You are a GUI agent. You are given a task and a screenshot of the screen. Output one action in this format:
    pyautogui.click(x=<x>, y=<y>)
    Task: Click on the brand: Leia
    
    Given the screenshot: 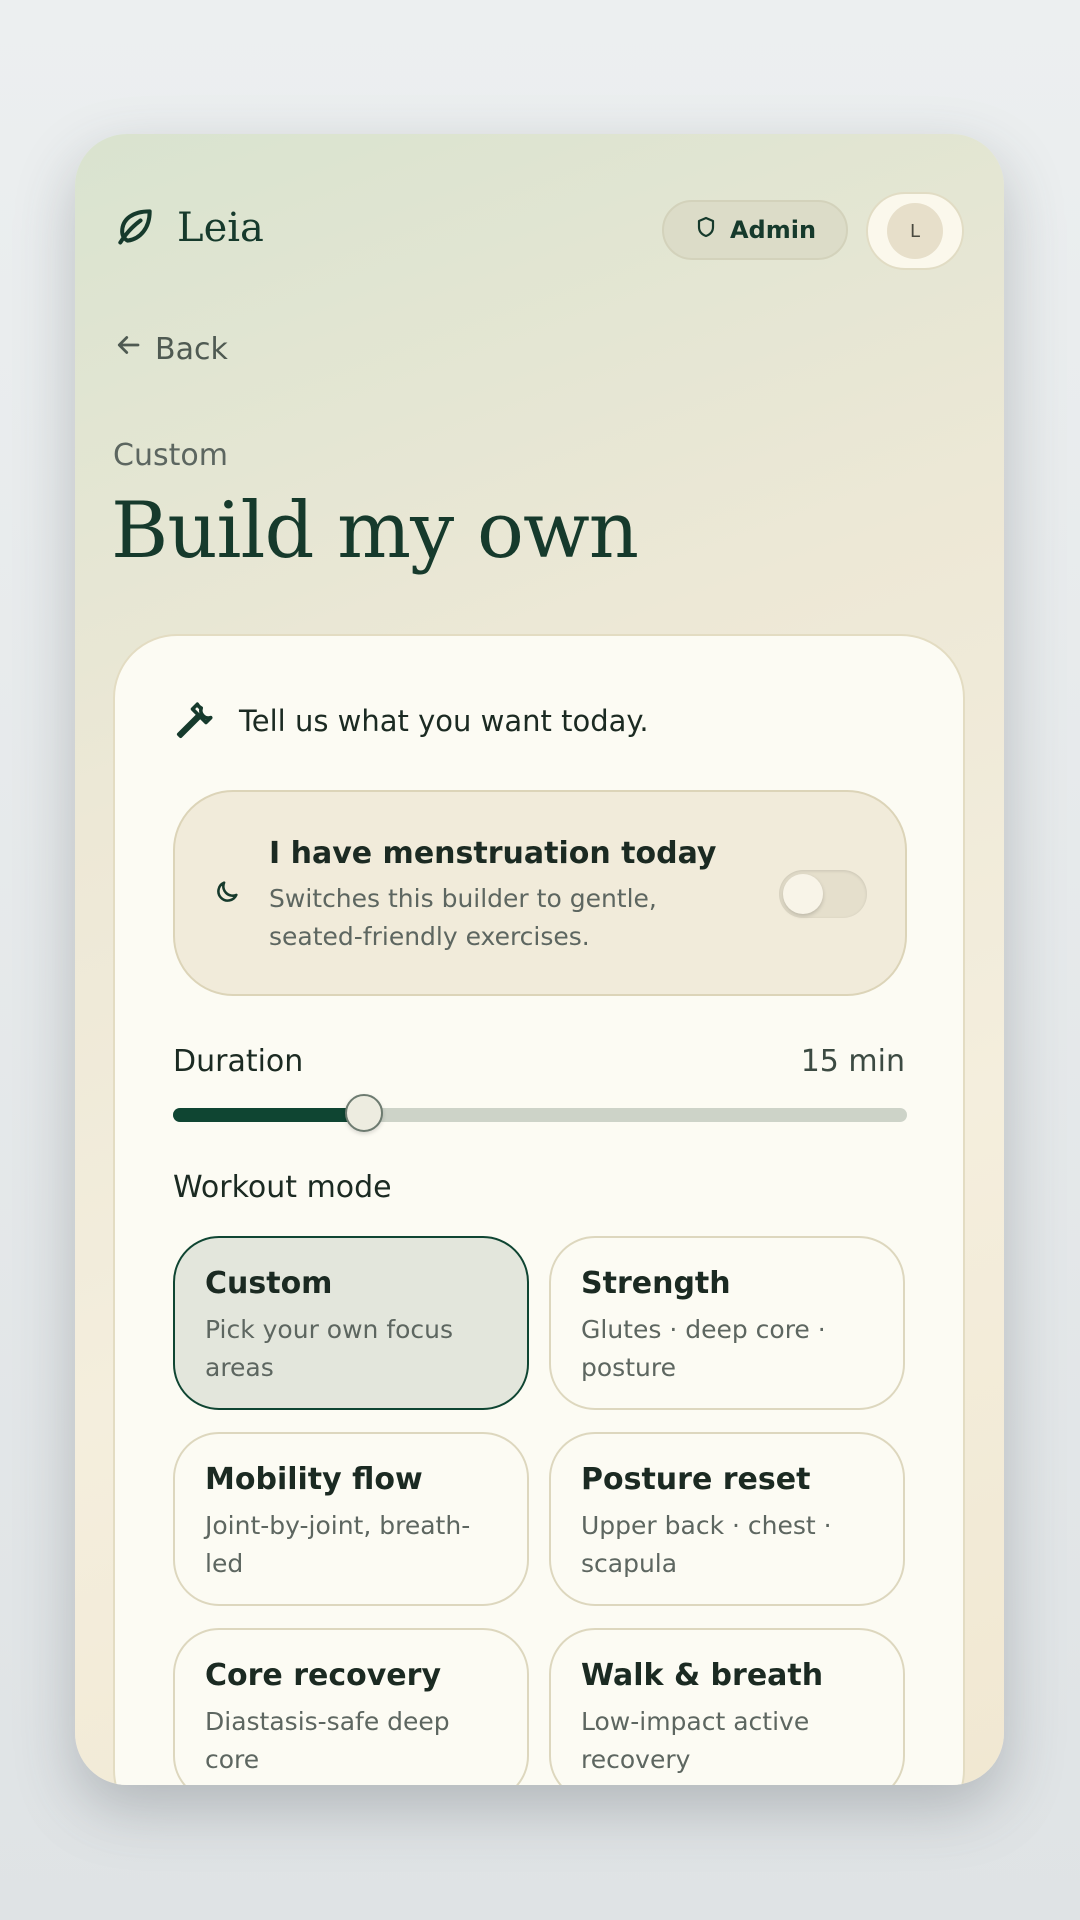 What is the action you would take?
    pyautogui.click(x=188, y=228)
    